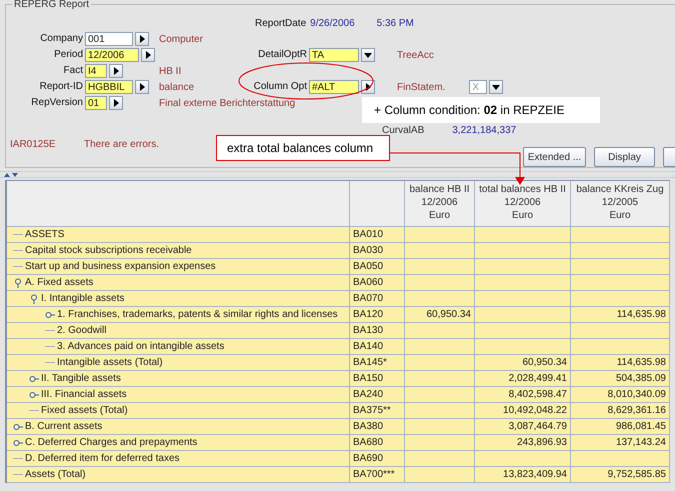 The image size is (675, 491). Describe the element at coordinates (523, 411) in the screenshot. I see `value-cell: 10,492,048.22` at that location.